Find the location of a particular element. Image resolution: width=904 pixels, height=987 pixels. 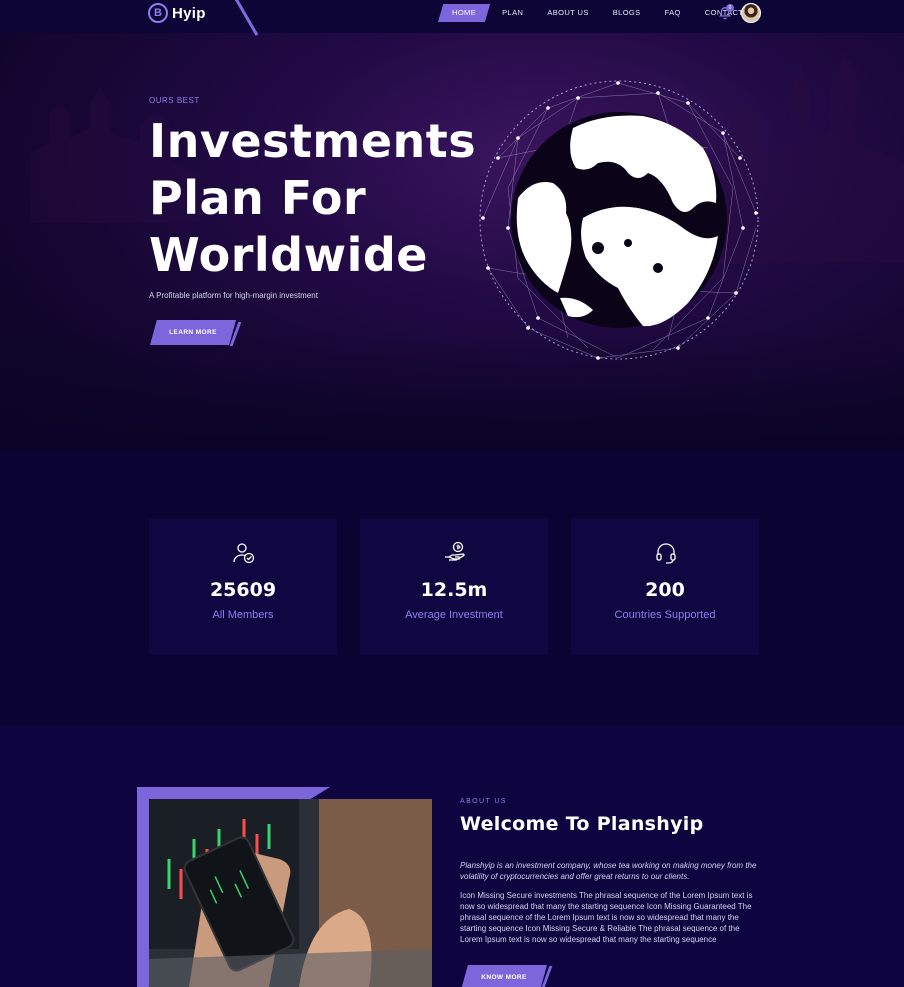

trading-chart-illustration is located at coordinates (290, 893).